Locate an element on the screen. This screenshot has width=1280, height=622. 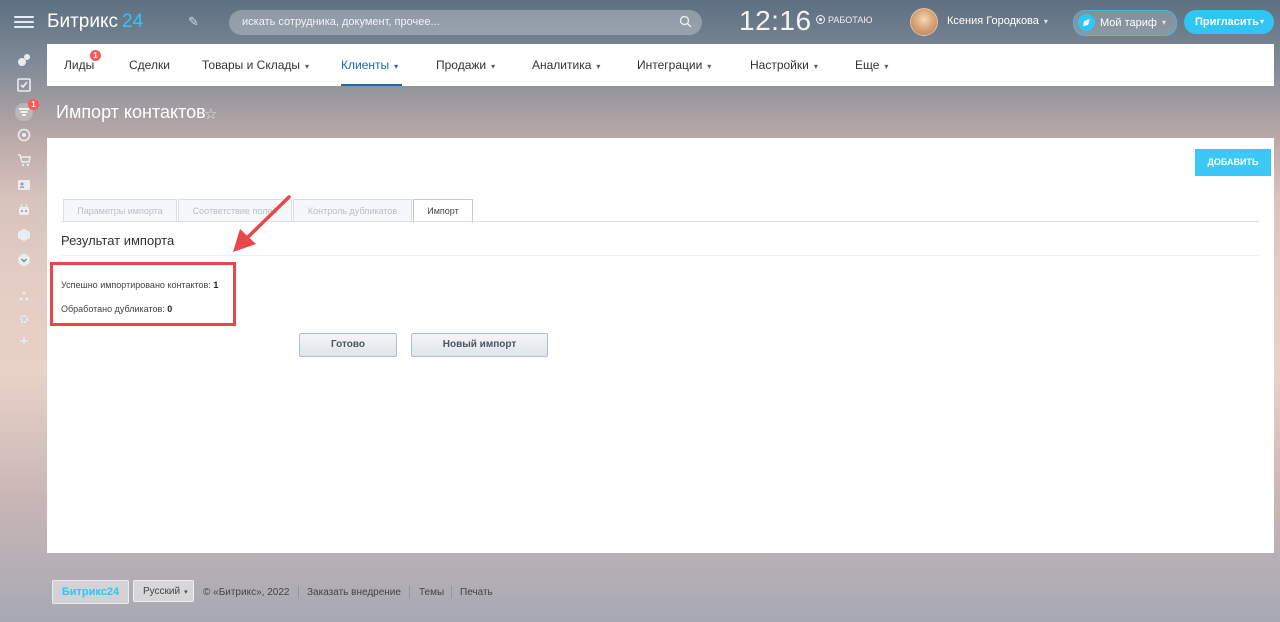
invite-button: Пригласить ▾ is located at coordinates (1229, 22).